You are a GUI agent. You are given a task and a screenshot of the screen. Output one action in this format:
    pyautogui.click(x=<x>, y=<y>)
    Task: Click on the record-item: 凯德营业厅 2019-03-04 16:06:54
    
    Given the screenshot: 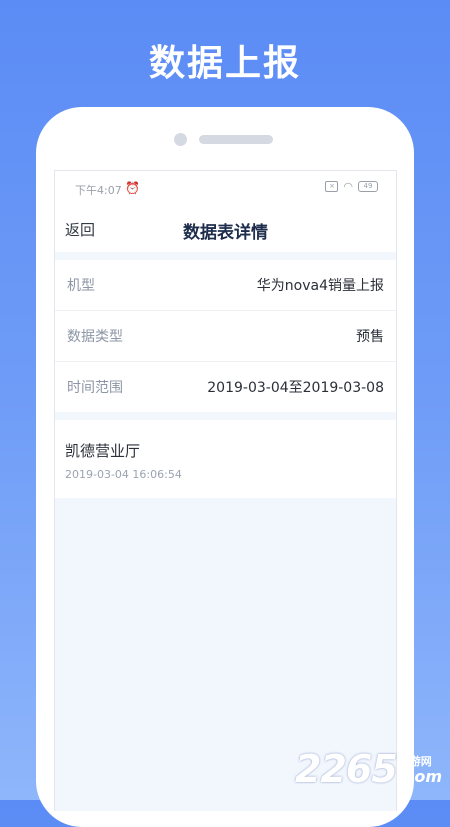 What is the action you would take?
    pyautogui.click(x=225, y=459)
    